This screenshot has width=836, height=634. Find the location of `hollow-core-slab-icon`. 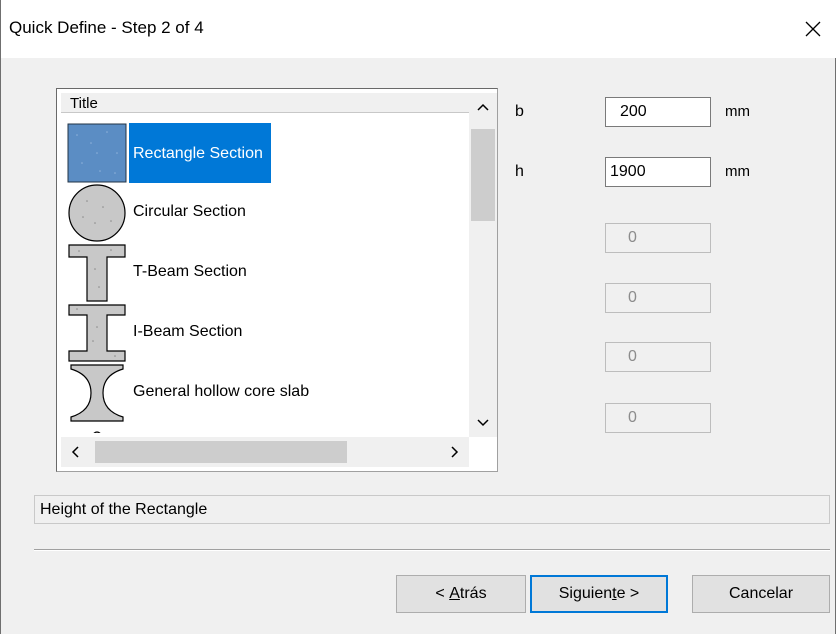

hollow-core-slab-icon is located at coordinates (97, 393).